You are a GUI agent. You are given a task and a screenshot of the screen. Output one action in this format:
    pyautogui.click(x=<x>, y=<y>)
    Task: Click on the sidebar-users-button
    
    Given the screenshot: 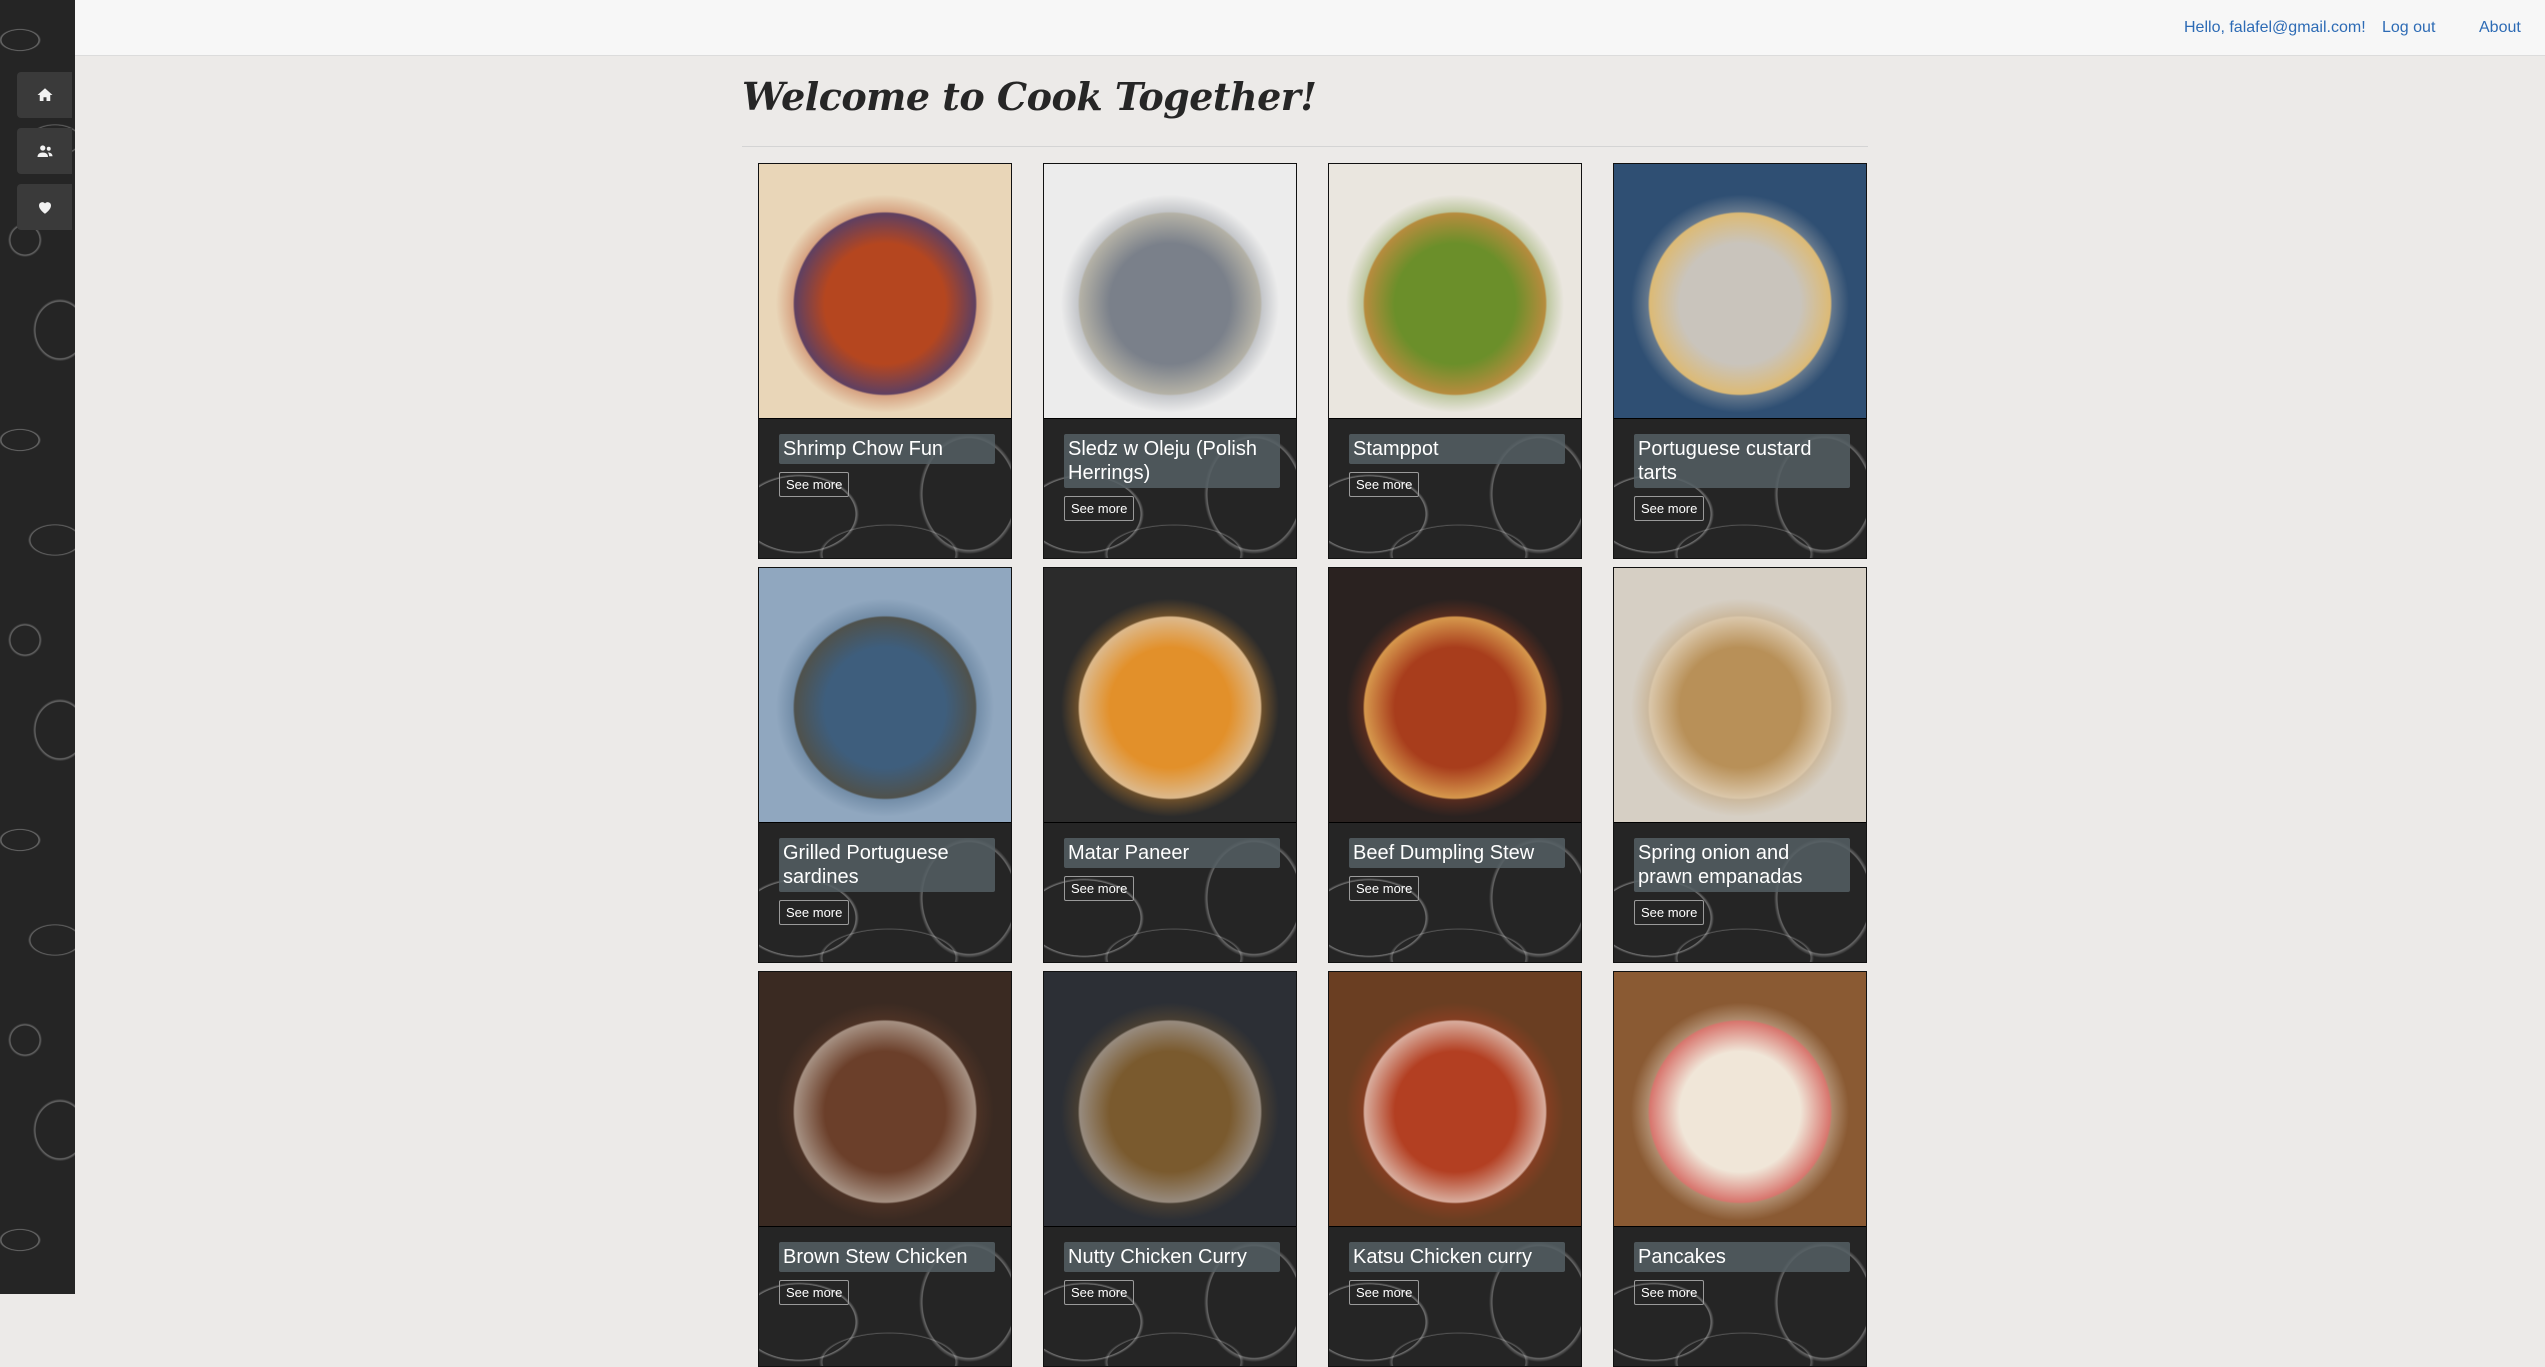 What is the action you would take?
    pyautogui.click(x=44, y=151)
    